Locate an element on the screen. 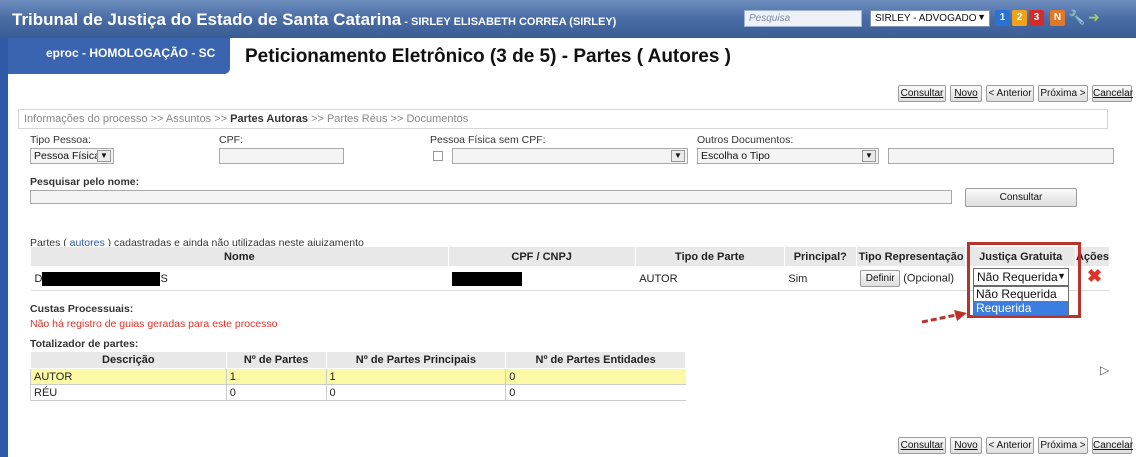 The width and height of the screenshot is (1136, 457). cancelar-button: Cancelar is located at coordinates (1113, 93).